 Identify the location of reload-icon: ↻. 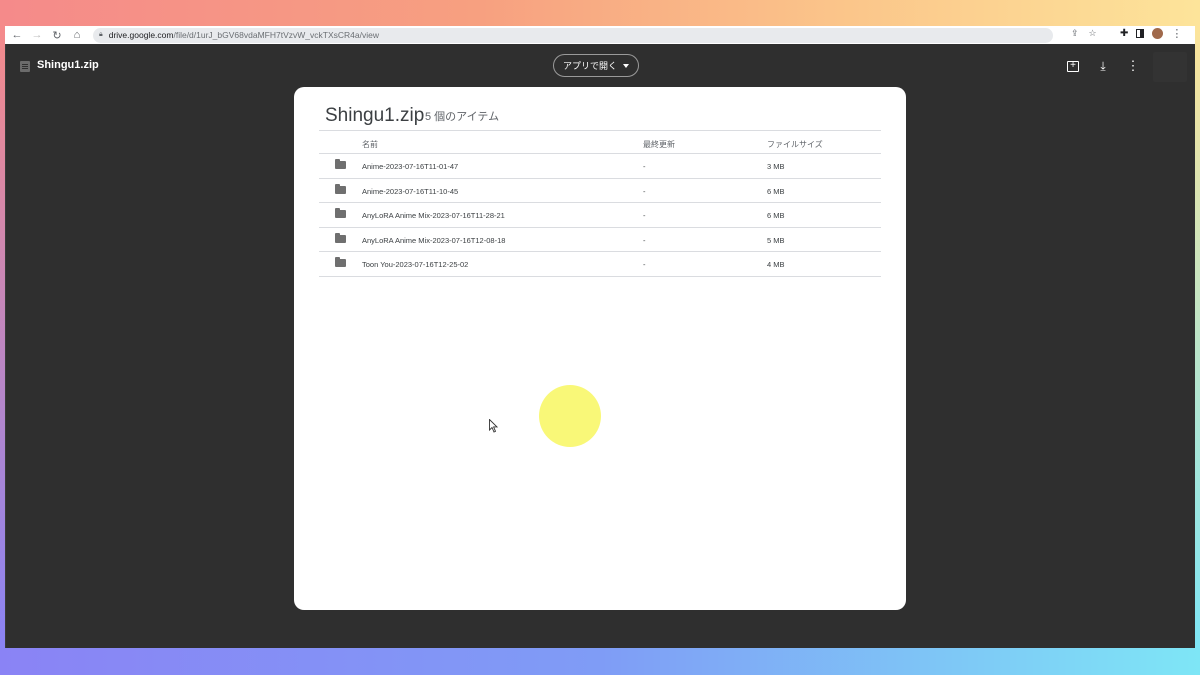
(57, 35).